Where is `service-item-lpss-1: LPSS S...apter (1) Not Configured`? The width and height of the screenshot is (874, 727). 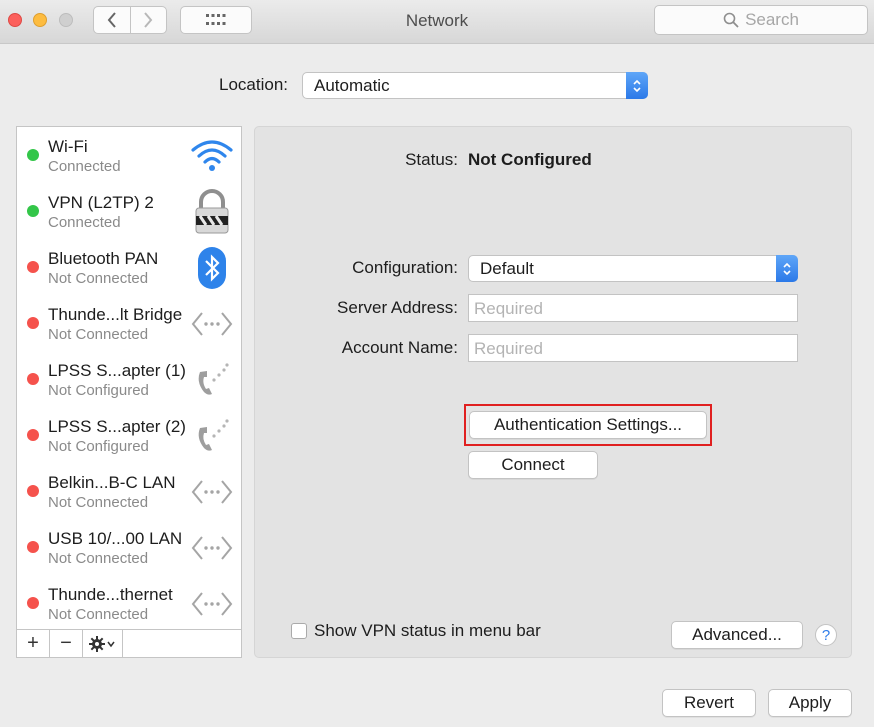 service-item-lpss-1: LPSS S...apter (1) Not Configured is located at coordinates (129, 379).